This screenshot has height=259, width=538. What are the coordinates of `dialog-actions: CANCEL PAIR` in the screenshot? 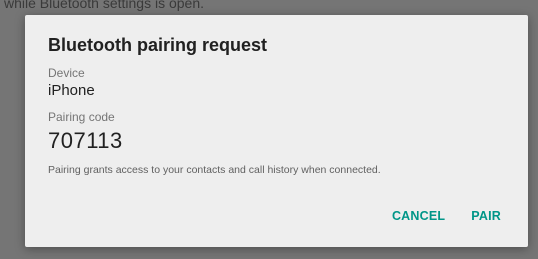 It's located at (446, 216).